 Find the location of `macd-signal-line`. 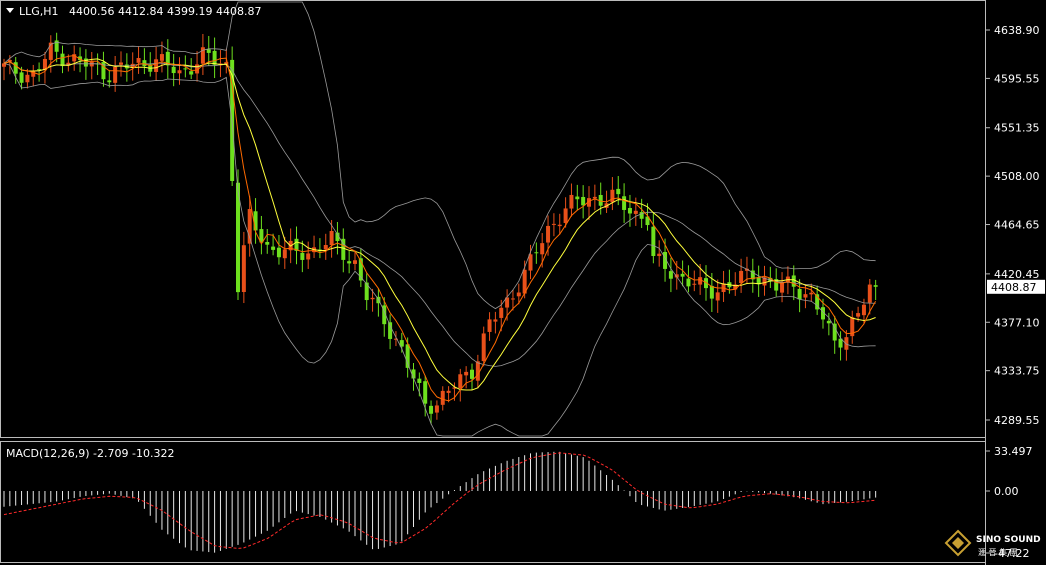

macd-signal-line is located at coordinates (439, 500).